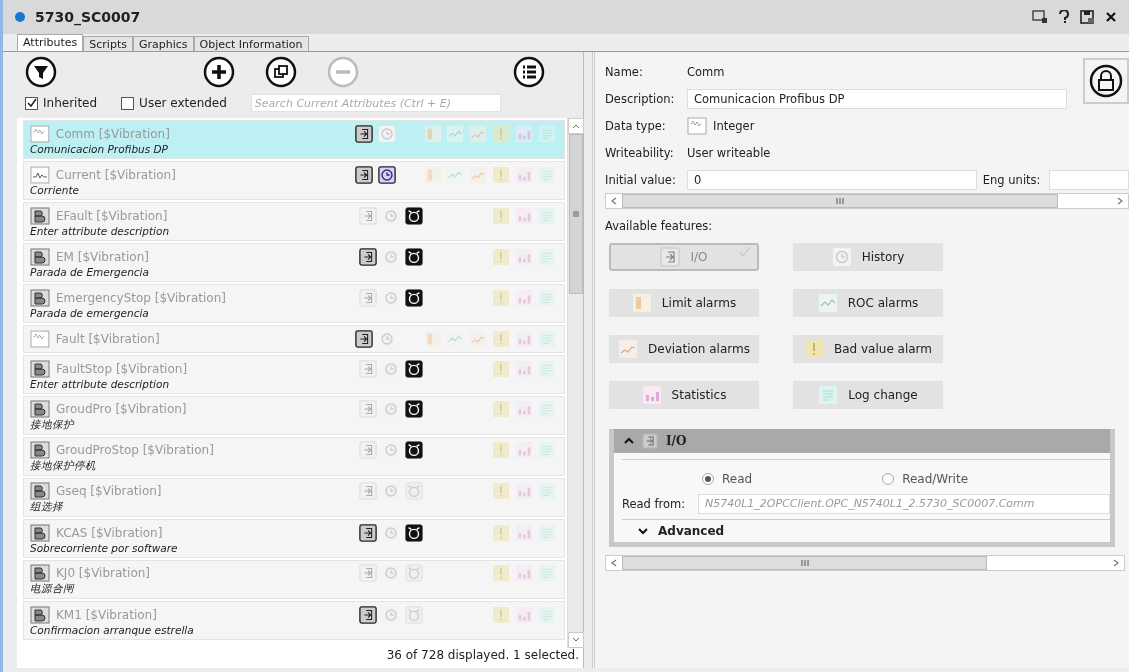  I want to click on description-field: Comunicacion Profibus DP, so click(877, 98).